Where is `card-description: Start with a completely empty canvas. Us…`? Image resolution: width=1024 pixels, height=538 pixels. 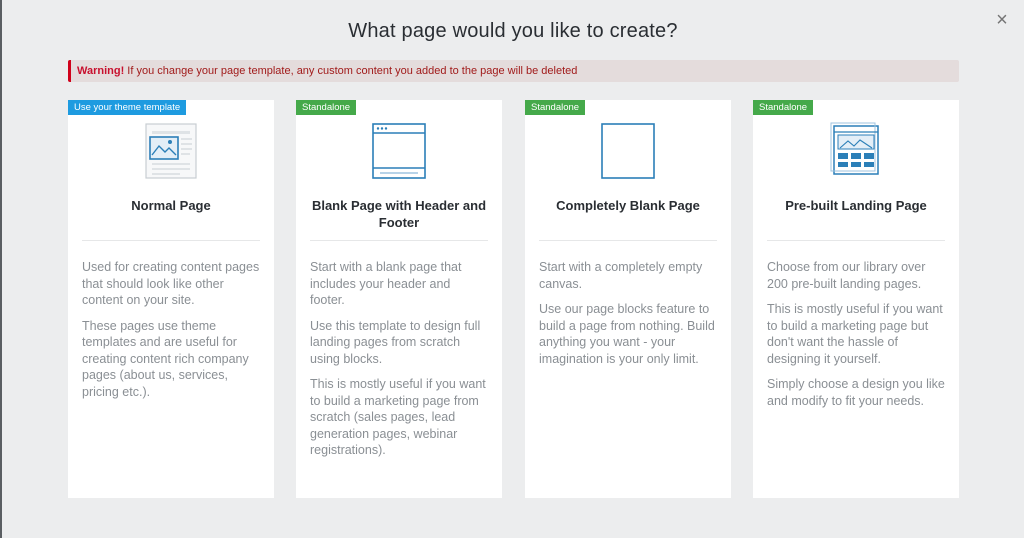 card-description: Start with a completely empty canvas. Us… is located at coordinates (628, 317).